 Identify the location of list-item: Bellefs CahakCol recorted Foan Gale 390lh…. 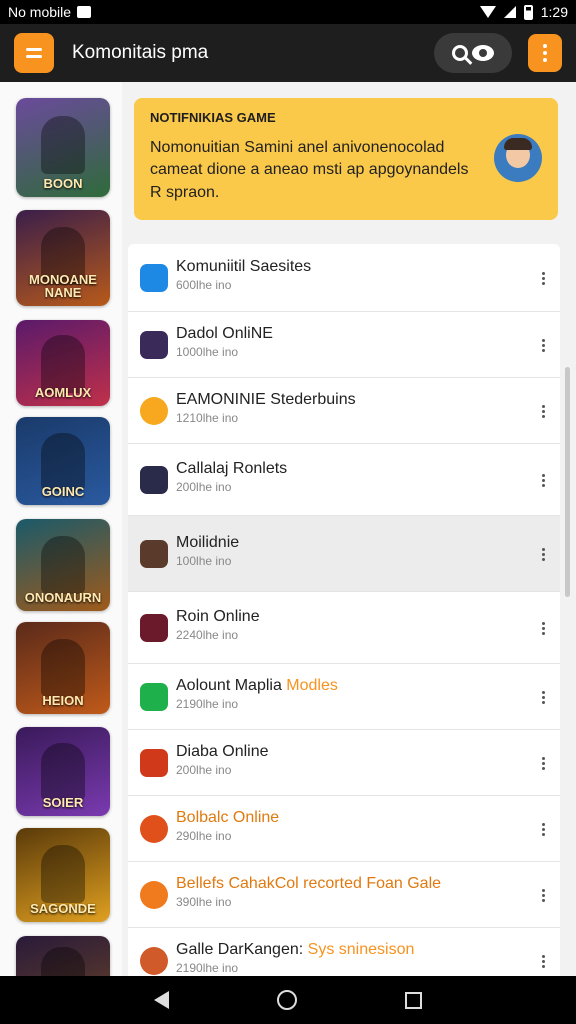
(344, 895).